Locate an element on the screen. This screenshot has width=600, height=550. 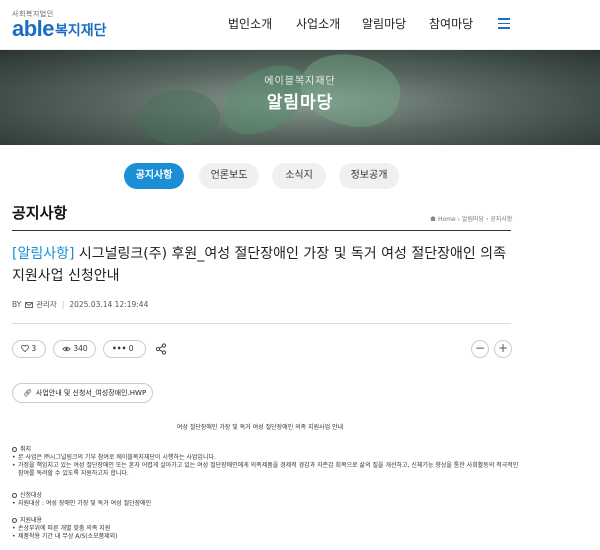
nav-item-notice: 알림마당 is located at coordinates (384, 24).